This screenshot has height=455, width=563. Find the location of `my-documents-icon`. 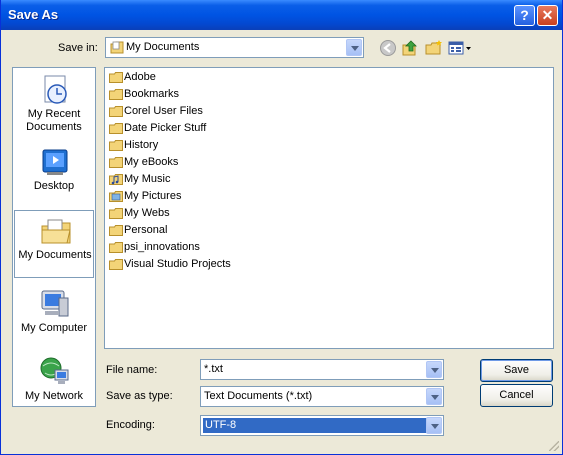

my-documents-icon is located at coordinates (56, 231).